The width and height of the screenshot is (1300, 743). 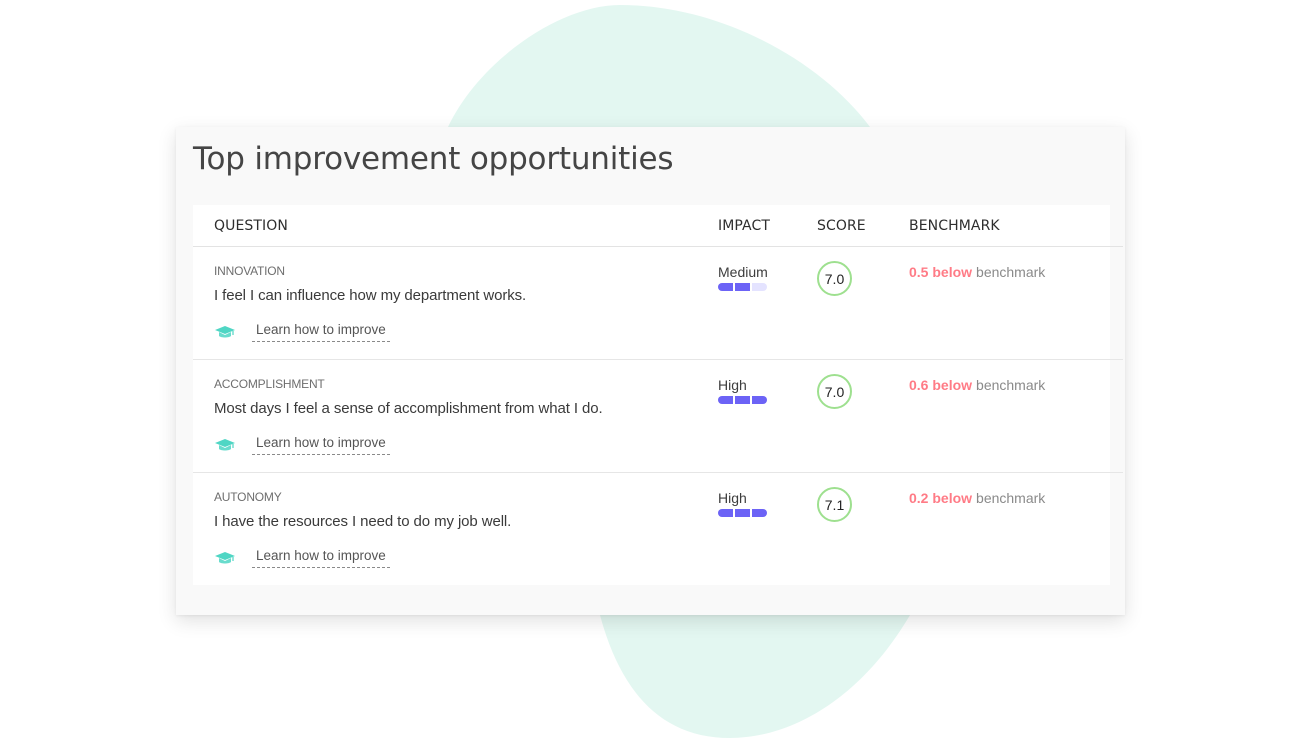 What do you see at coordinates (658, 226) in the screenshot?
I see `table-header: QUESTION IMPACT SCORE BENCHMARK` at bounding box center [658, 226].